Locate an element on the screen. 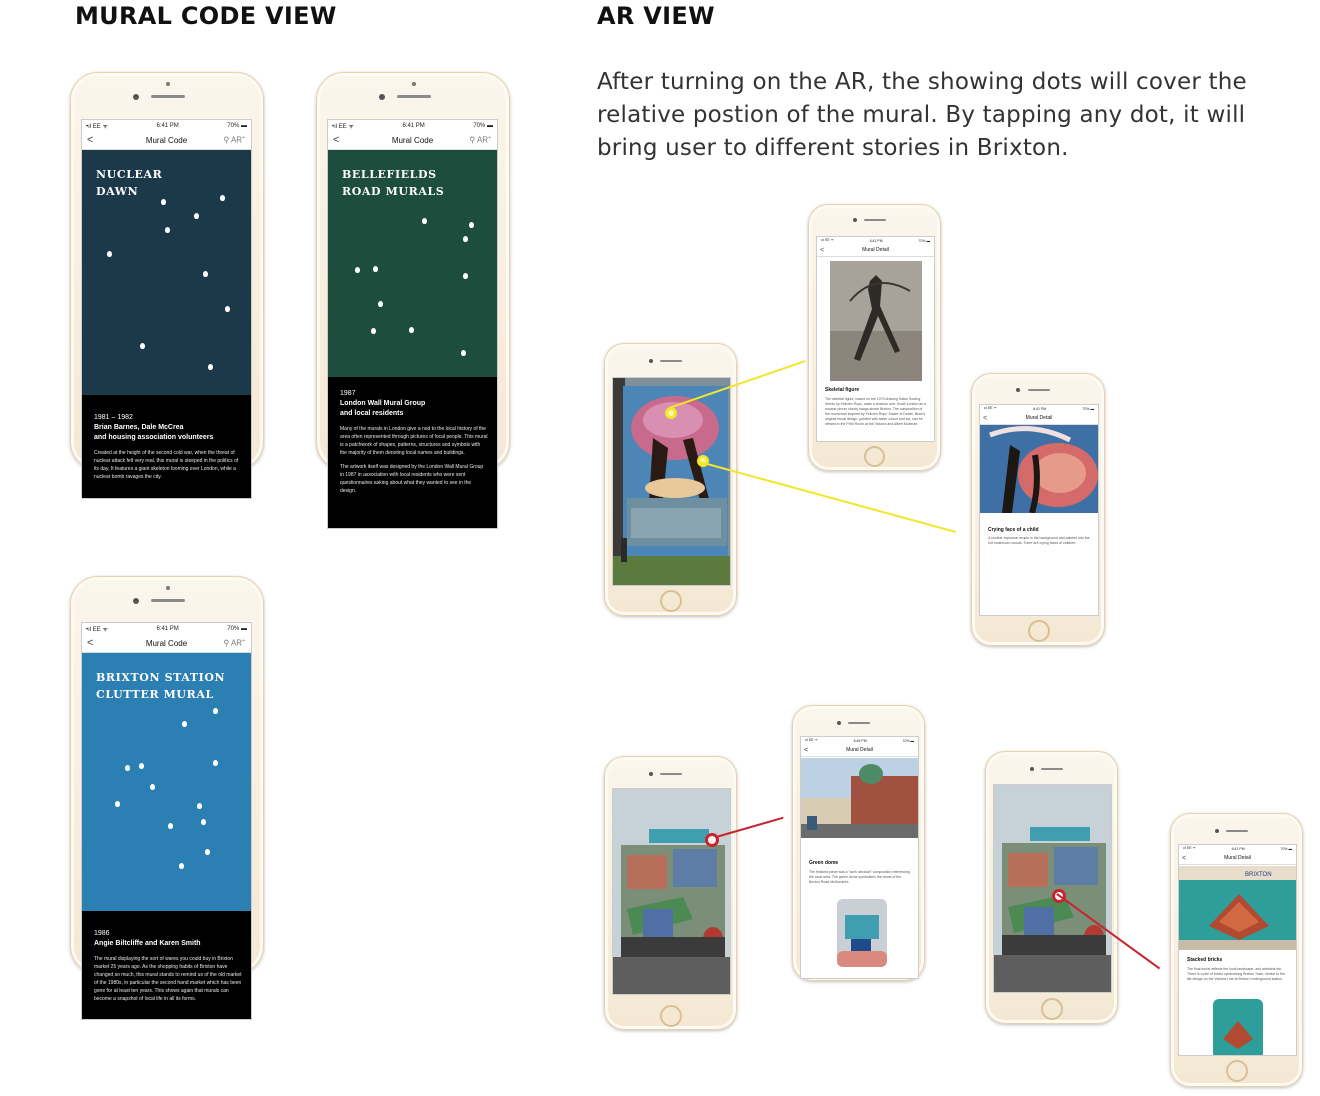 The image size is (1320, 1096). detail-title: Green dome is located at coordinates (824, 863).